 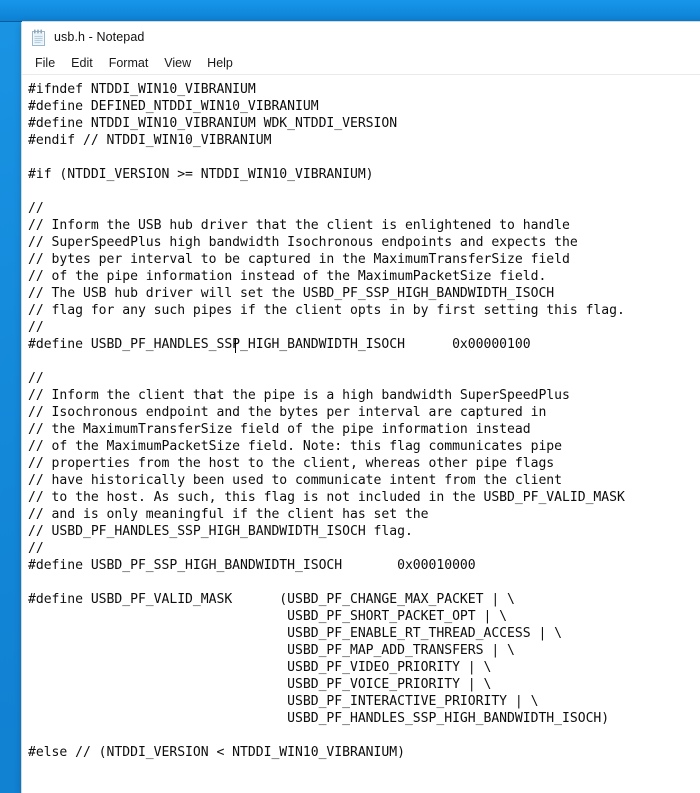 What do you see at coordinates (82, 63) in the screenshot?
I see `menu-item-edit: Edit` at bounding box center [82, 63].